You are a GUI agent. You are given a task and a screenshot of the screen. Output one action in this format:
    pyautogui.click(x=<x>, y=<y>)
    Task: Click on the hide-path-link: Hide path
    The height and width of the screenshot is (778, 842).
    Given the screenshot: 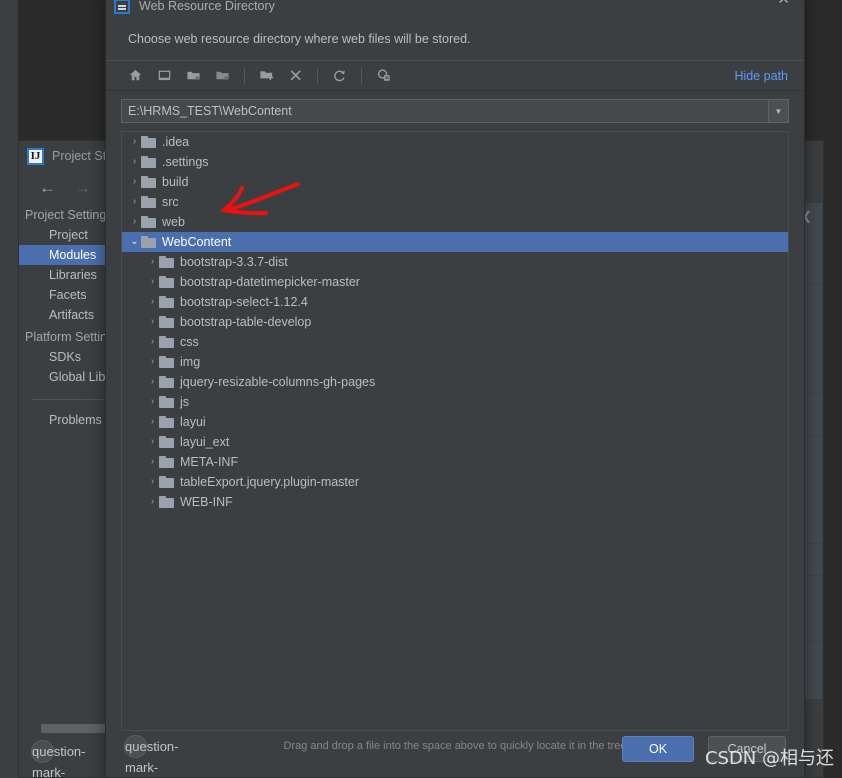 What is the action you would take?
    pyautogui.click(x=761, y=76)
    